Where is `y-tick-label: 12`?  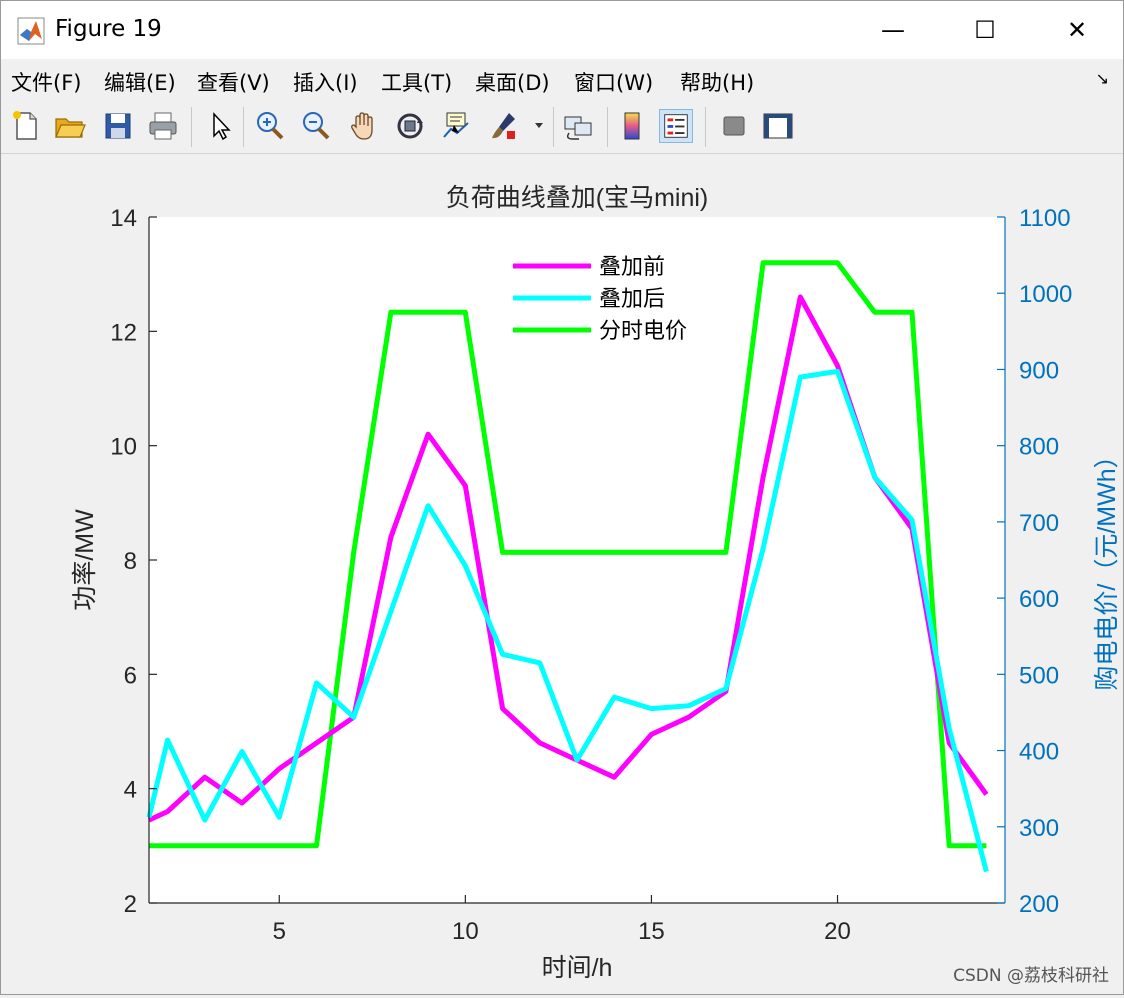 y-tick-label: 12 is located at coordinates (123, 332).